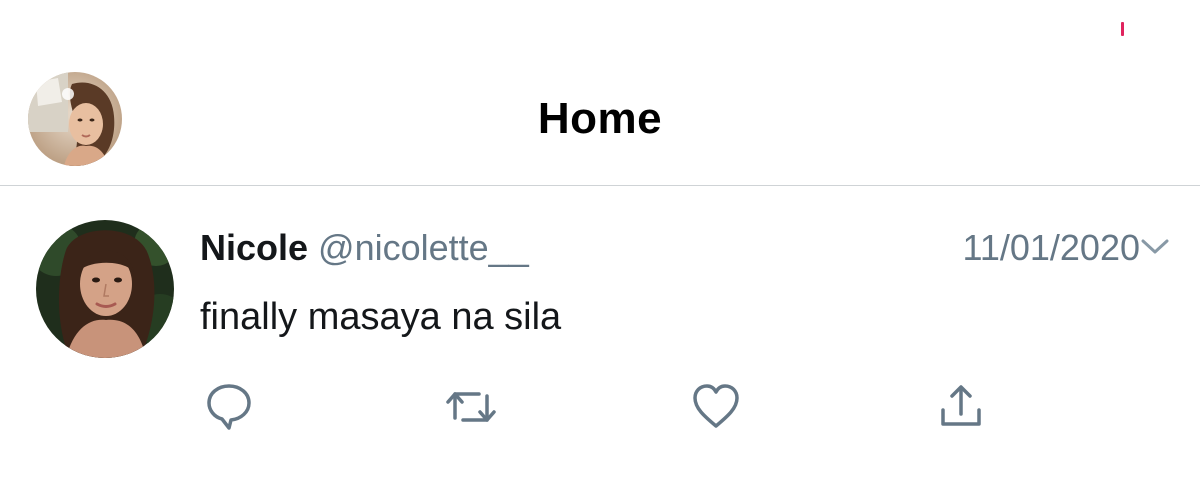 This screenshot has width=1200, height=503. I want to click on retweet-icon, so click(471, 407).